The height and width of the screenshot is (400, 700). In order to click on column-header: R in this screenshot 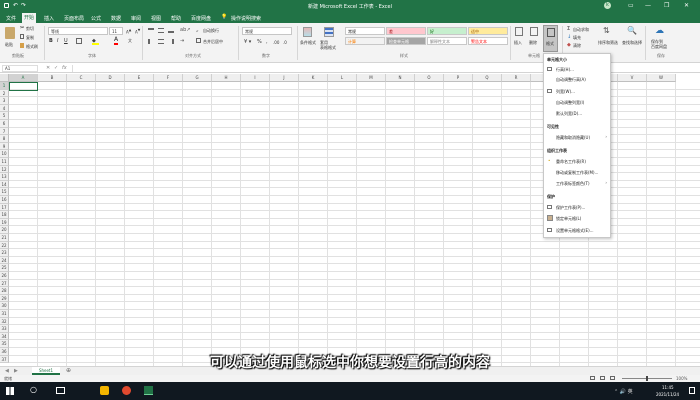, I will do `click(516, 78)`.